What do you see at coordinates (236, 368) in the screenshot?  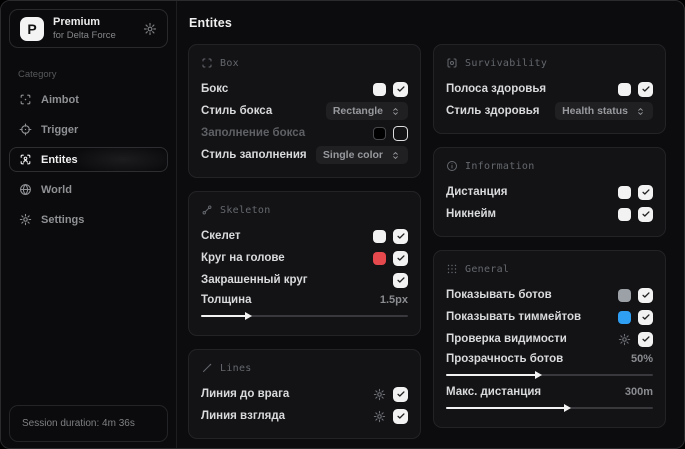 I see `card-title: Lines` at bounding box center [236, 368].